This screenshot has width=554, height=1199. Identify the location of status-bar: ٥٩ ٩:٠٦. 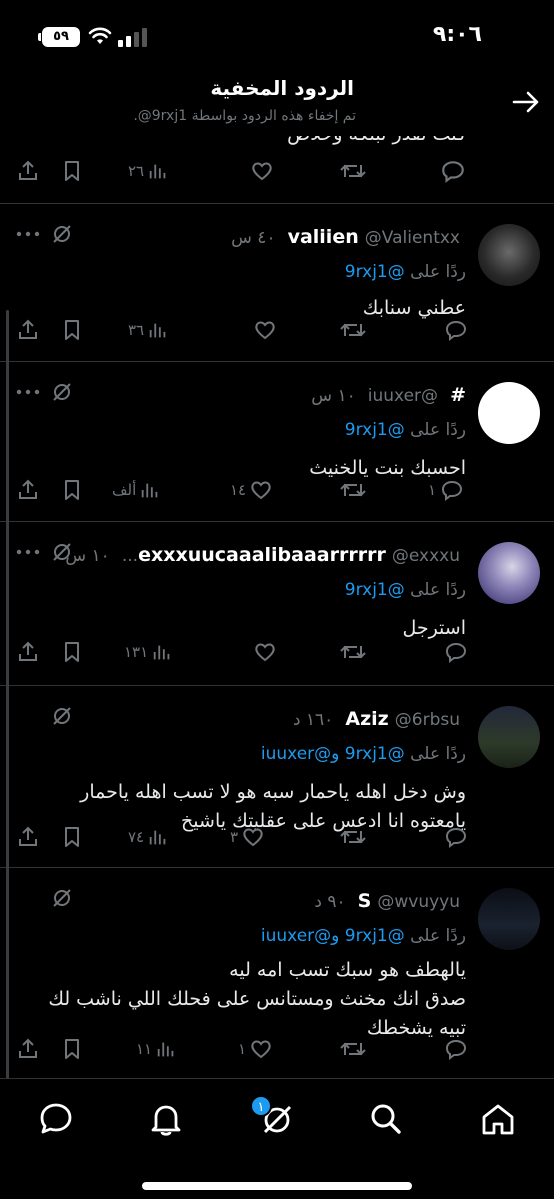
(277, 36).